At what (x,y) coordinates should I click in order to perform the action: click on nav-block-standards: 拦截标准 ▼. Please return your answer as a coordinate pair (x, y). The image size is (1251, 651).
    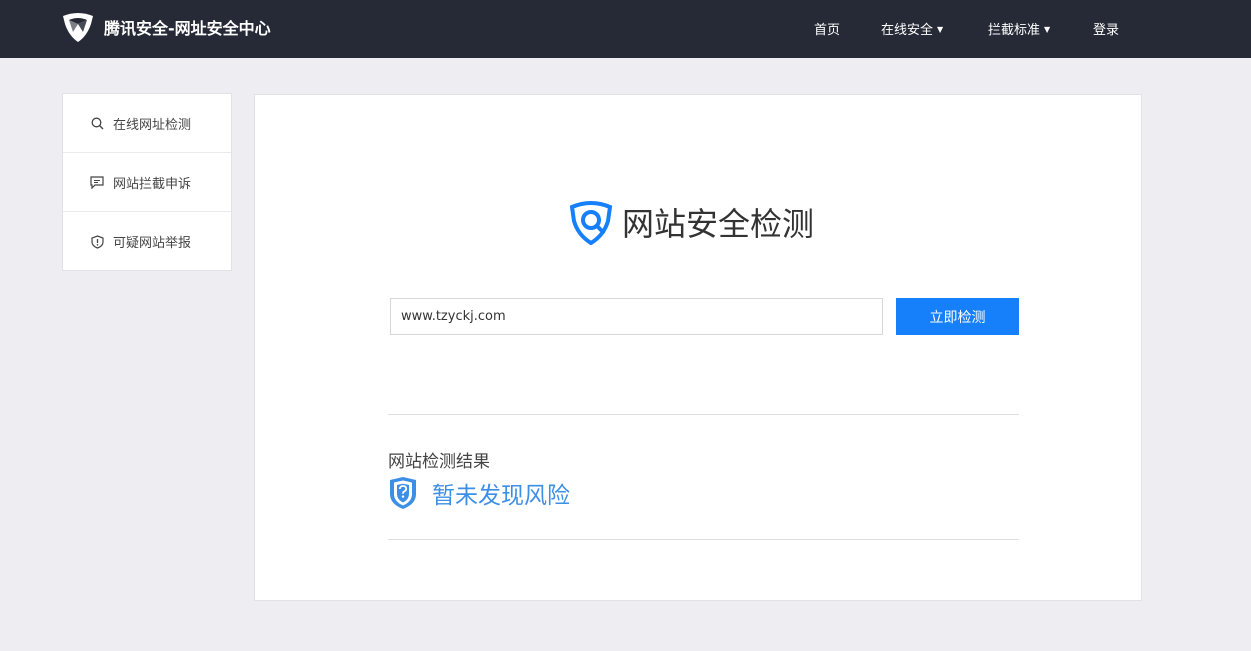
    Looking at the image, I should click on (1019, 28).